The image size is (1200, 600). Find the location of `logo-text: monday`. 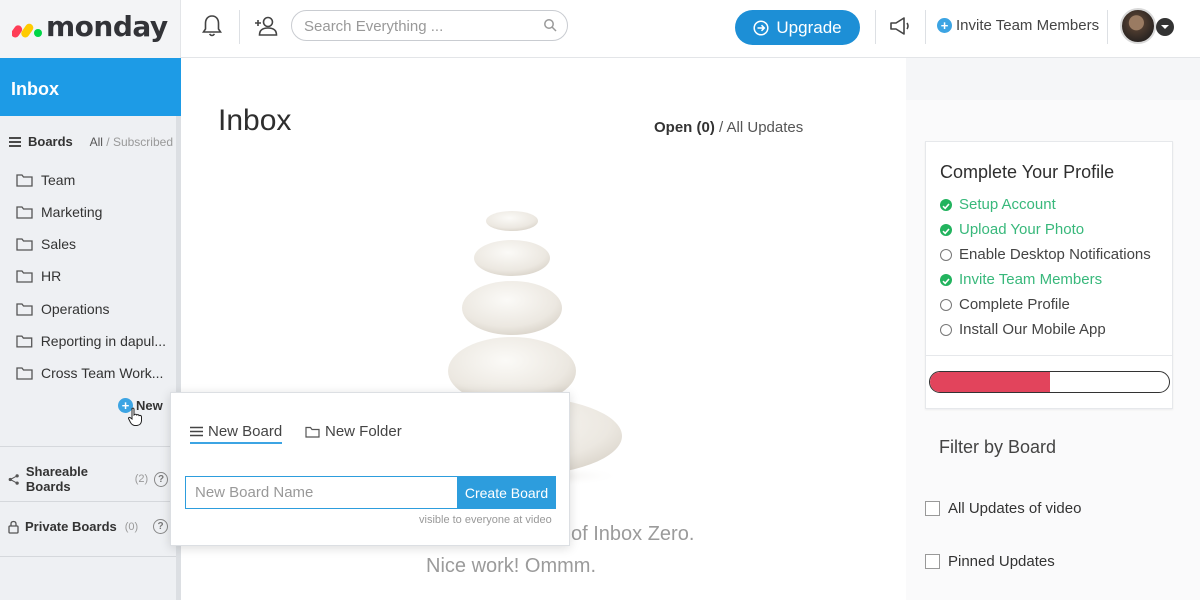

logo-text: monday is located at coordinates (107, 26).